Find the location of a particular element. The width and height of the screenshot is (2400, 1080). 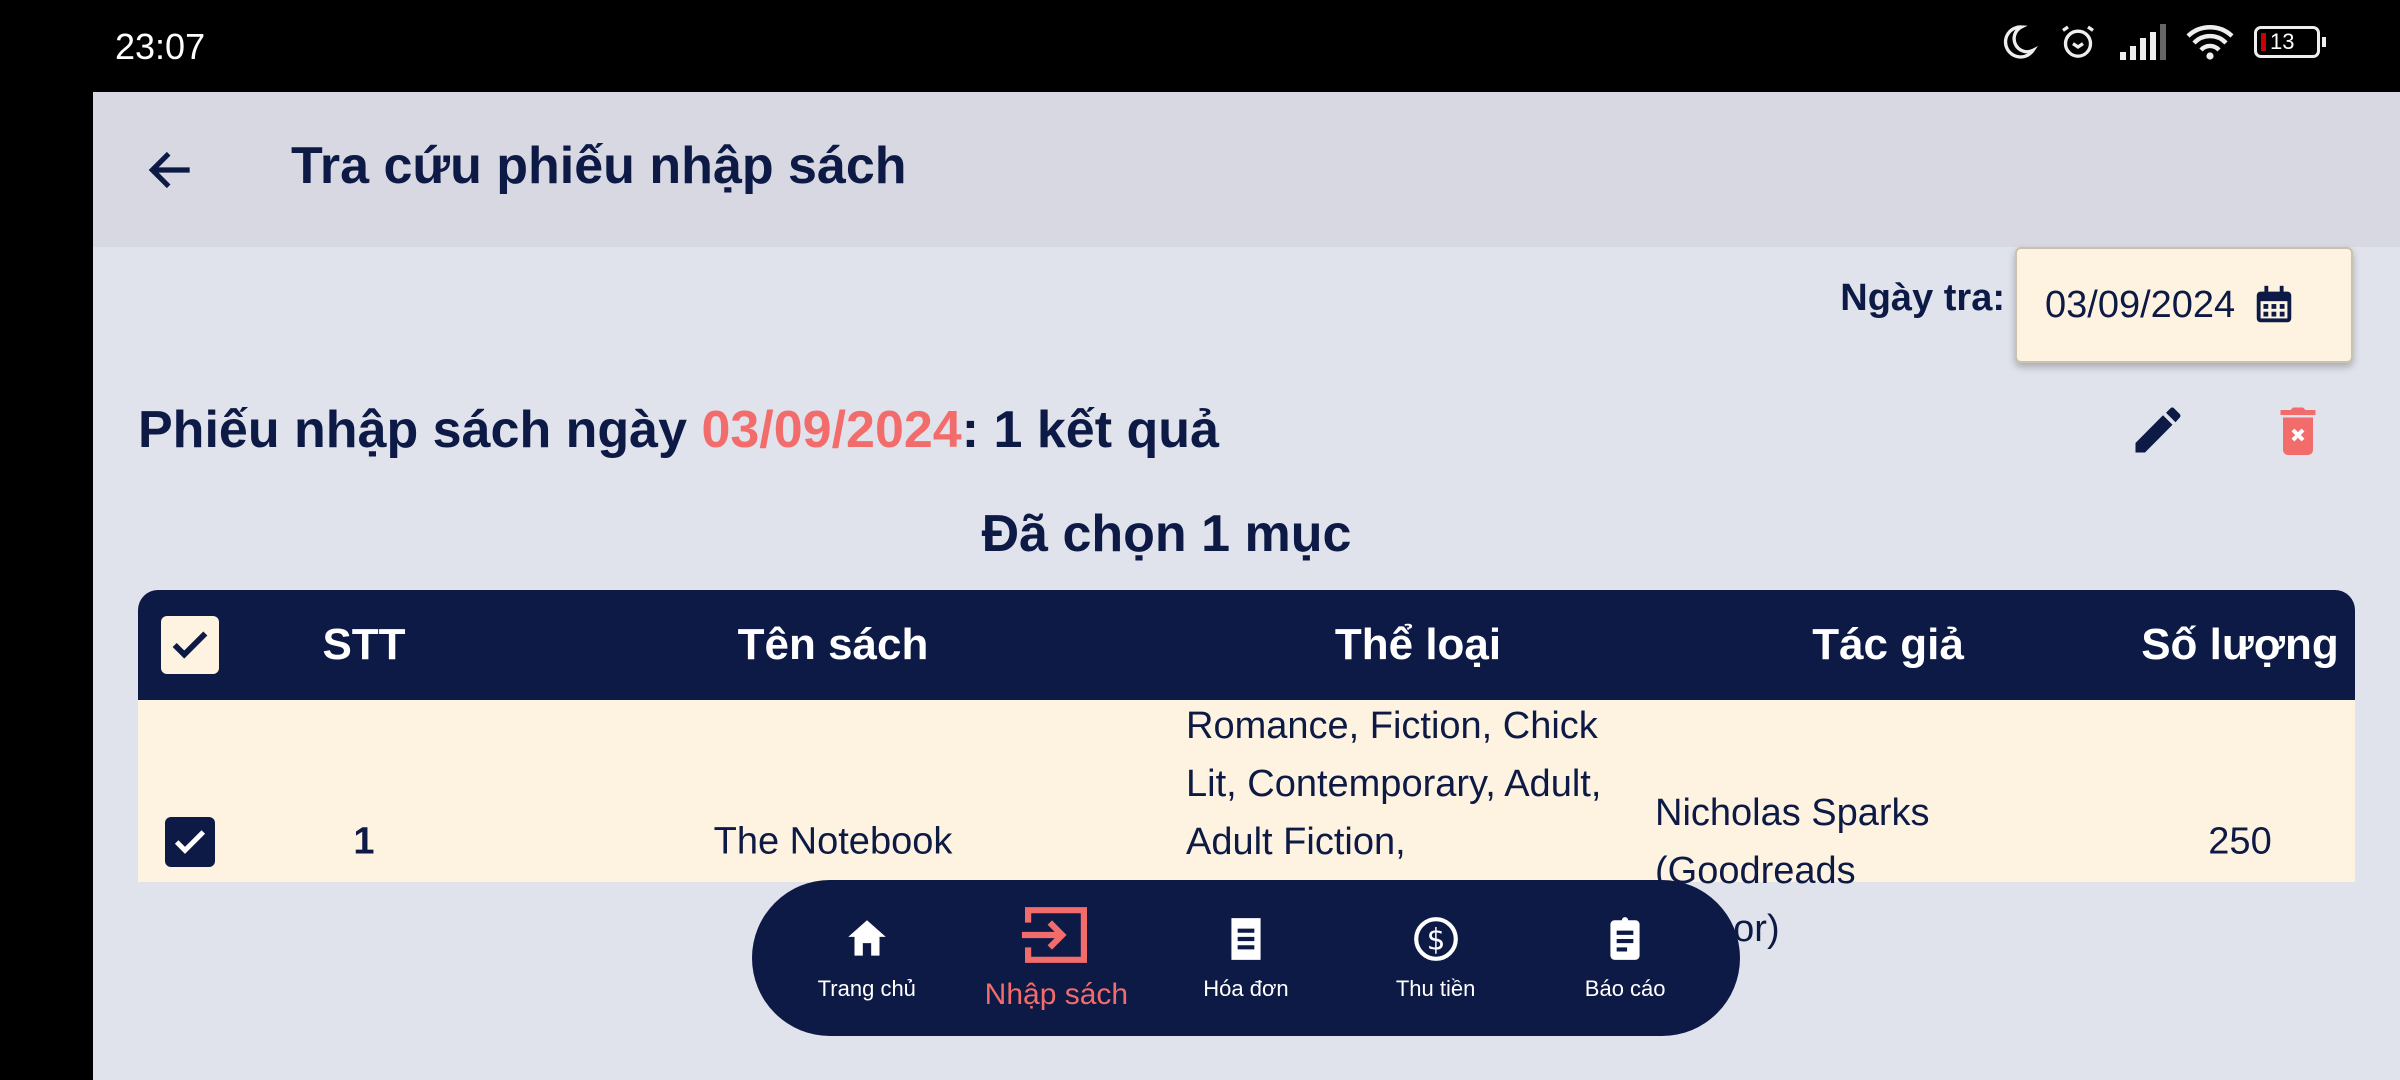

header-quantity: Số lượng is located at coordinates (2240, 644).